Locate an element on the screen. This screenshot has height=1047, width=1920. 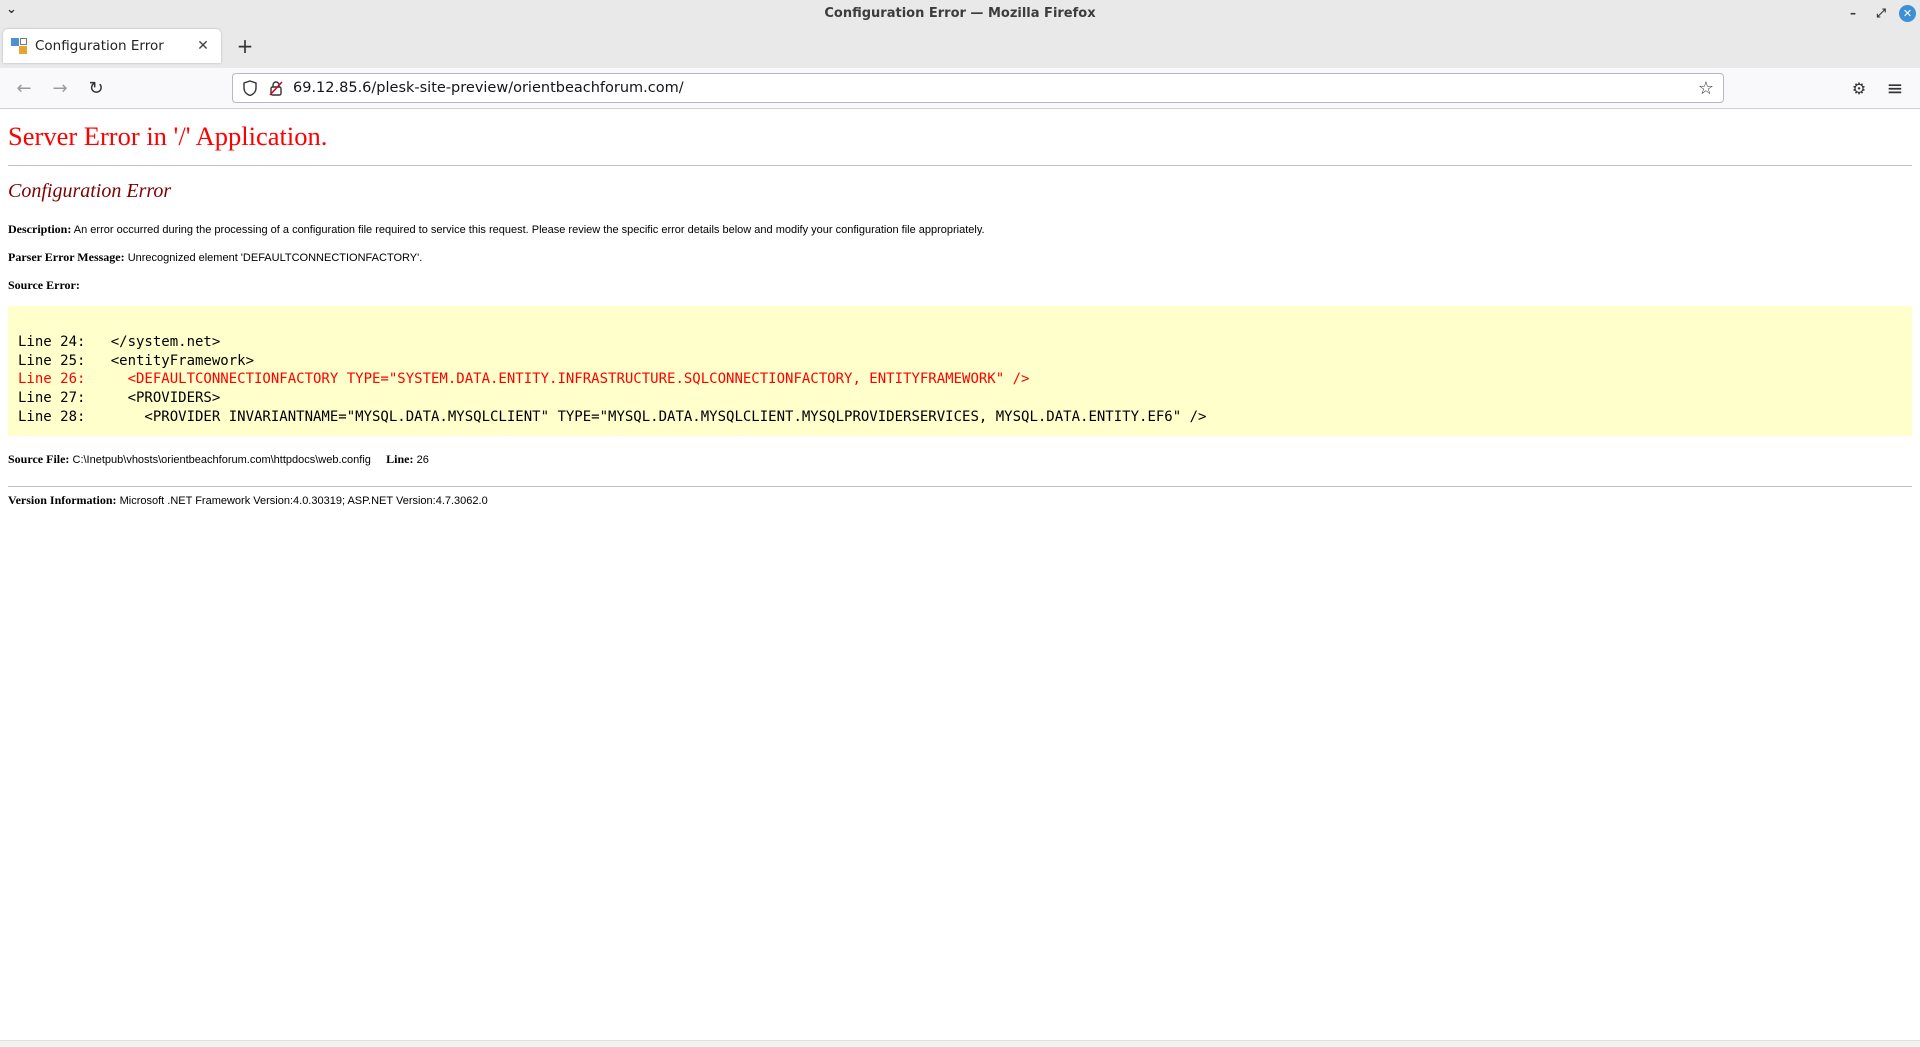
reload-button: ↻ is located at coordinates (96, 88).